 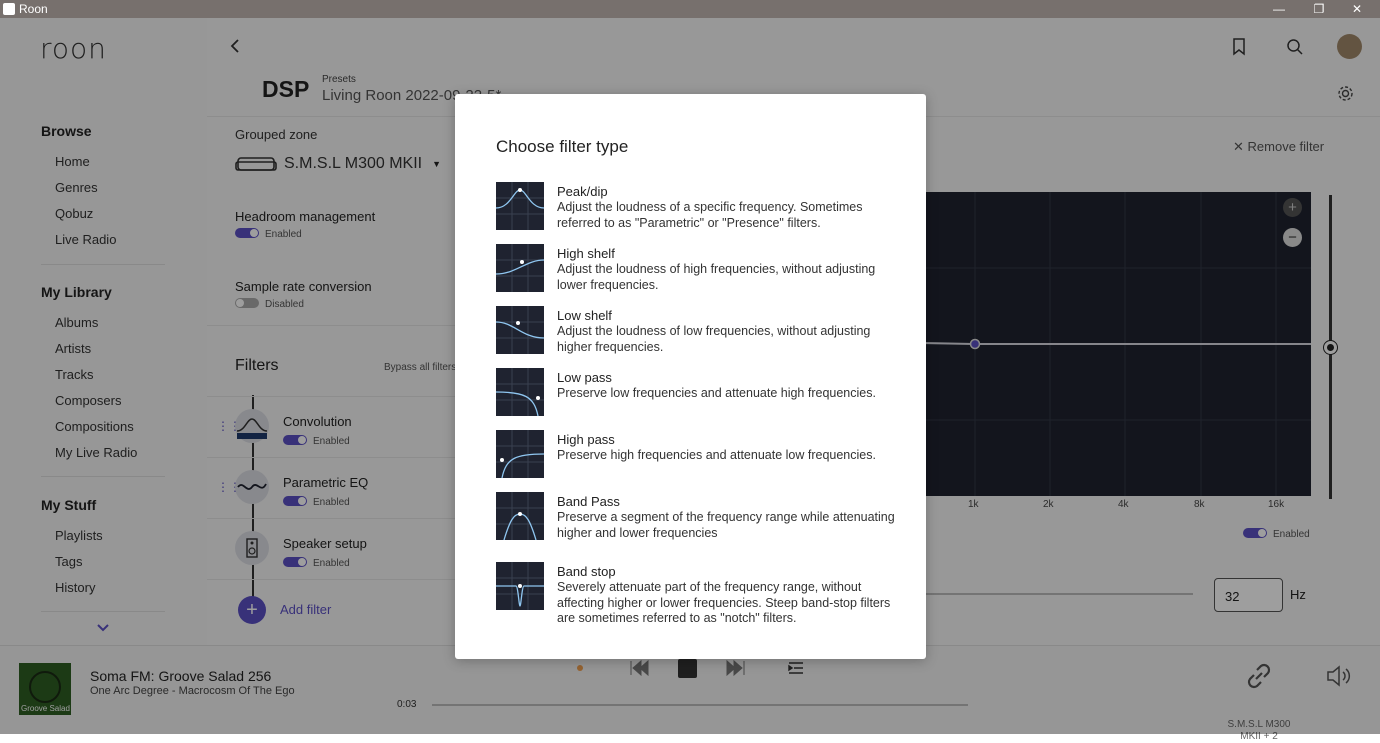 What do you see at coordinates (520, 206) in the screenshot?
I see `peak-dip-icon` at bounding box center [520, 206].